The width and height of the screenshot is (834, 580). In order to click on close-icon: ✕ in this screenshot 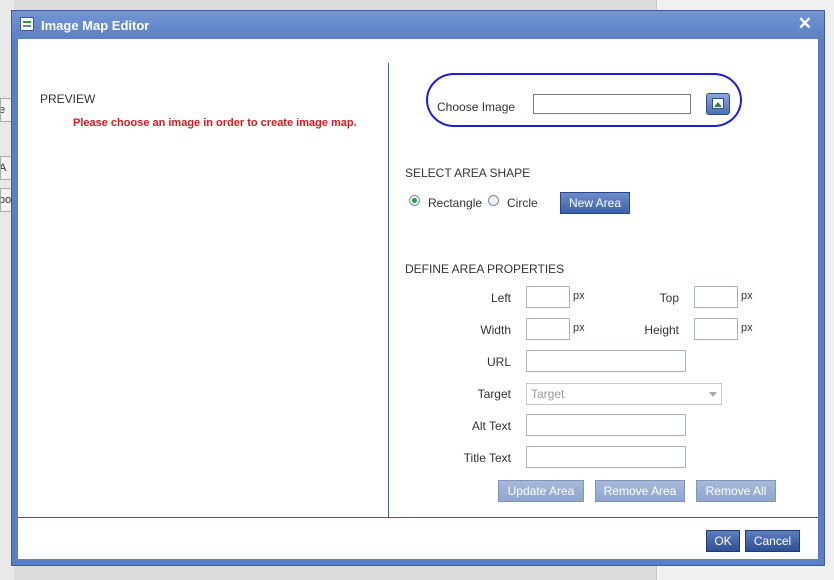, I will do `click(805, 24)`.